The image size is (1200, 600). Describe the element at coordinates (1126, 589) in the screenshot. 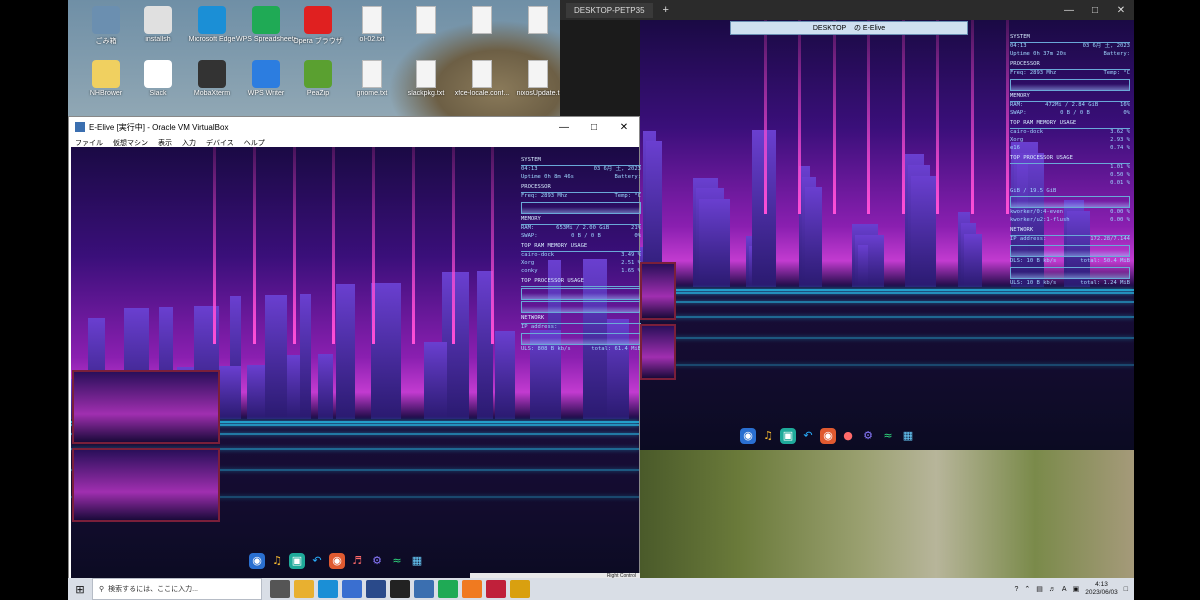

I see `notification-icon: □` at that location.